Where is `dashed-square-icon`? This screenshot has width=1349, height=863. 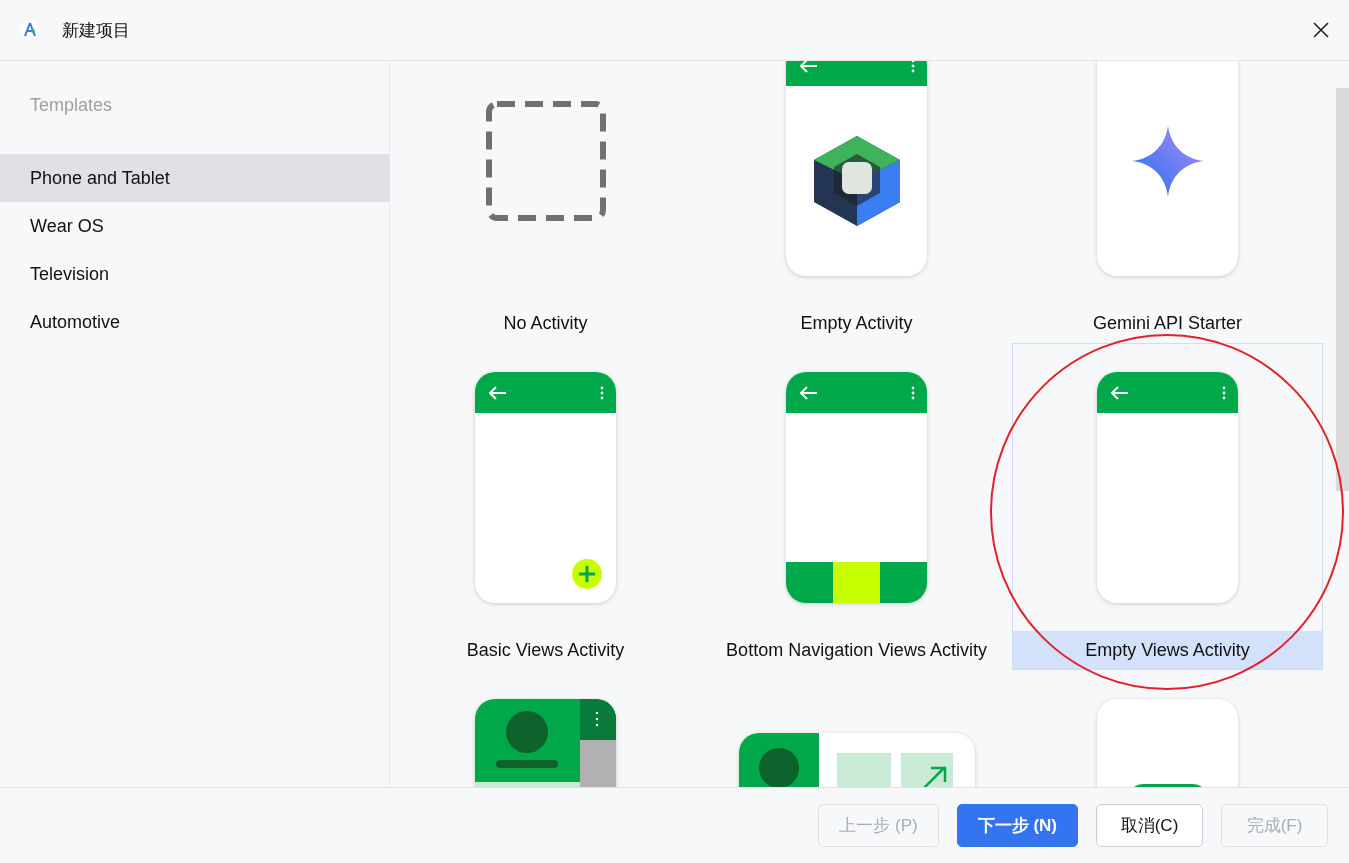 dashed-square-icon is located at coordinates (545, 160).